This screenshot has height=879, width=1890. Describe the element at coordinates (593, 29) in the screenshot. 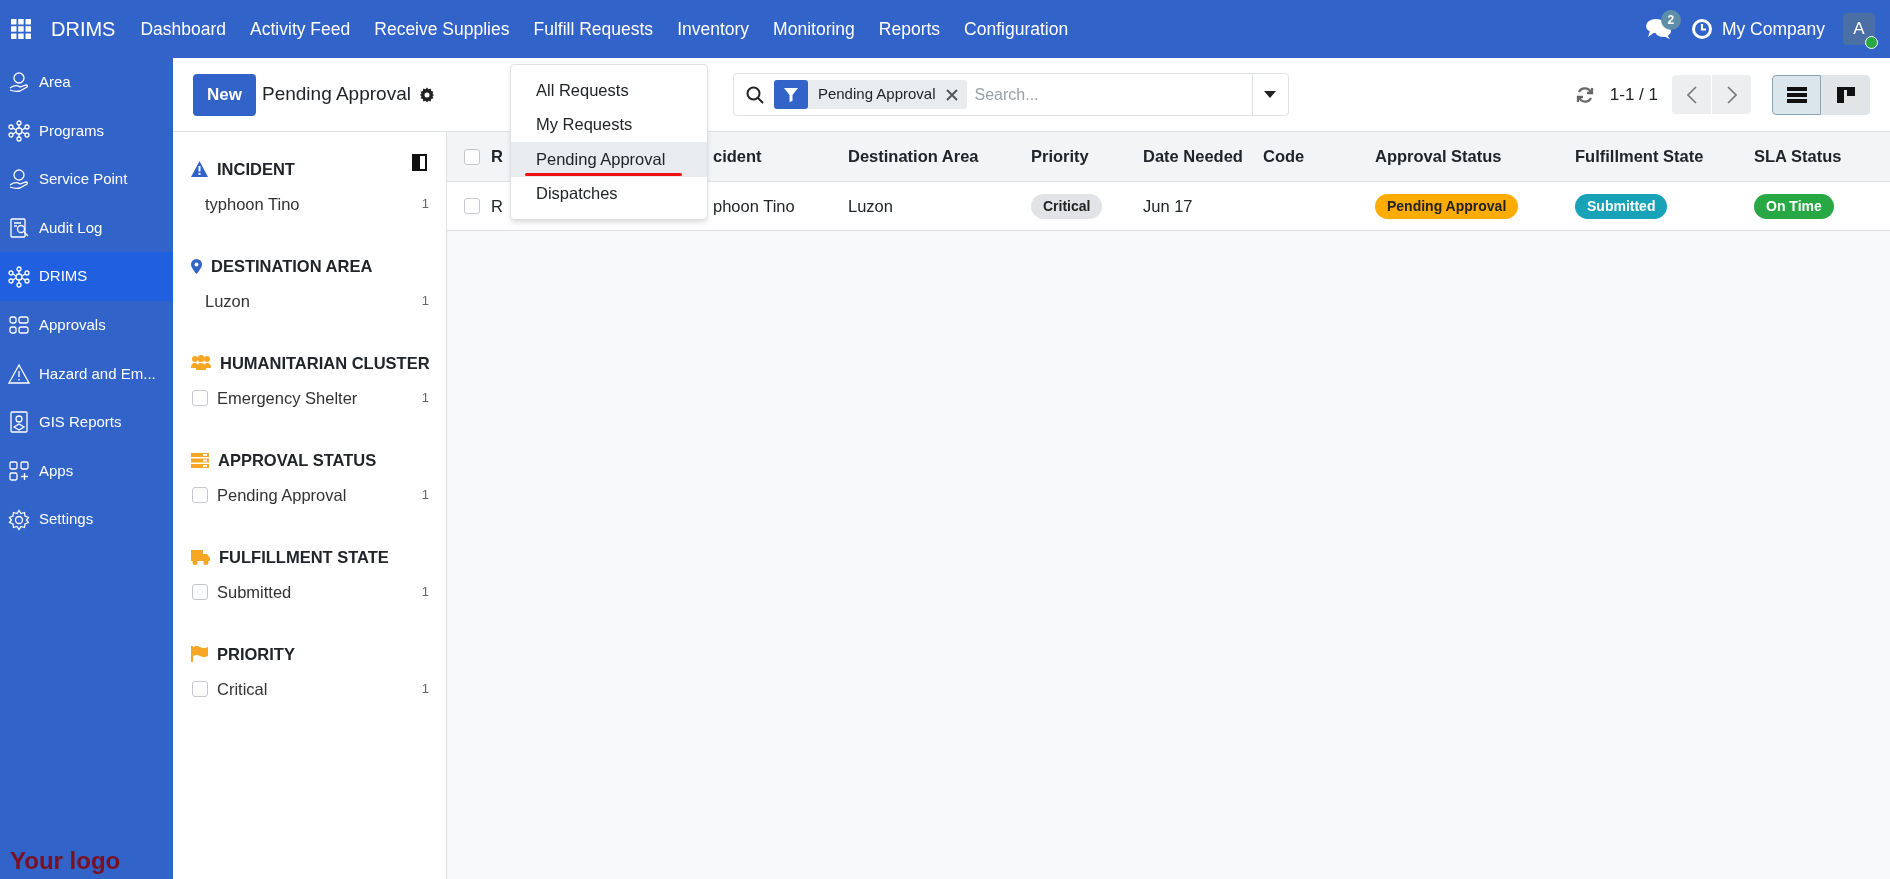

I see `menu-item: Fulfill Requests` at that location.